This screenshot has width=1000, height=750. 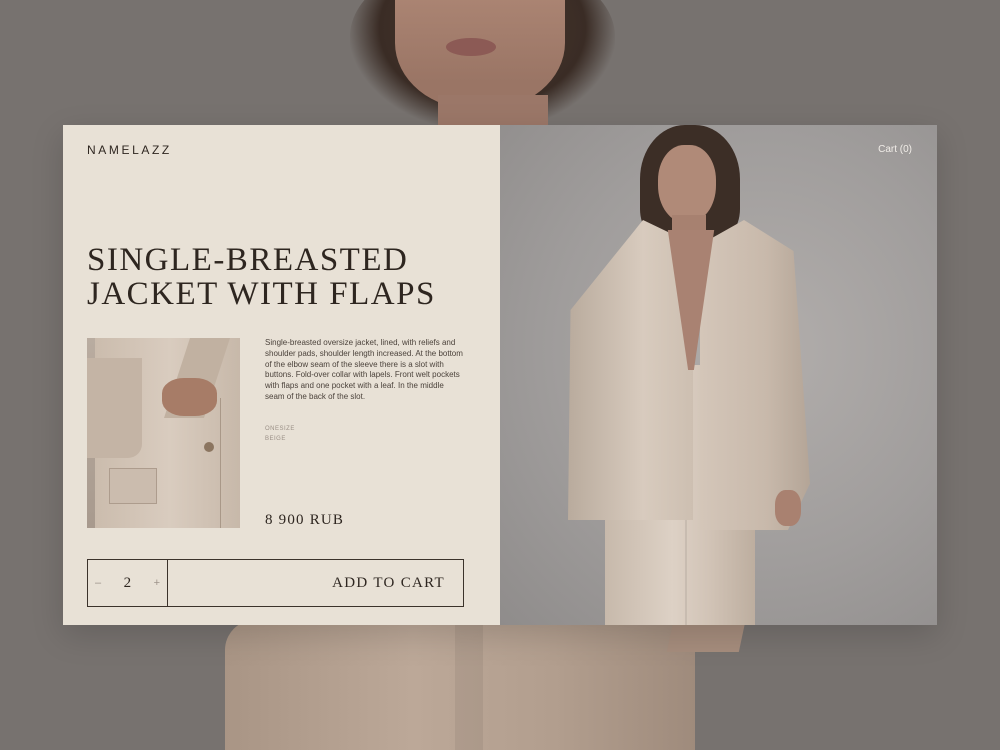 What do you see at coordinates (133, 486) in the screenshot?
I see `thumbnail-pocket-flap` at bounding box center [133, 486].